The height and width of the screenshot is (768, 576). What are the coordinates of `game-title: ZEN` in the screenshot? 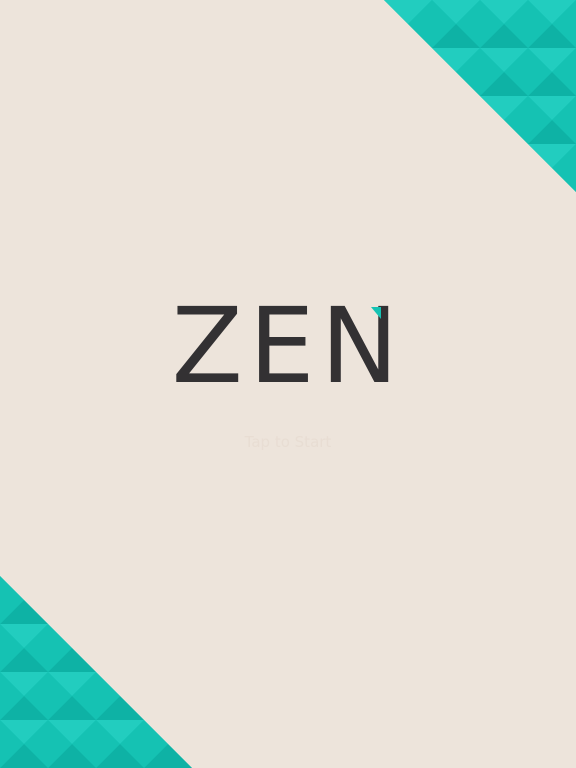 It's located at (288, 346).